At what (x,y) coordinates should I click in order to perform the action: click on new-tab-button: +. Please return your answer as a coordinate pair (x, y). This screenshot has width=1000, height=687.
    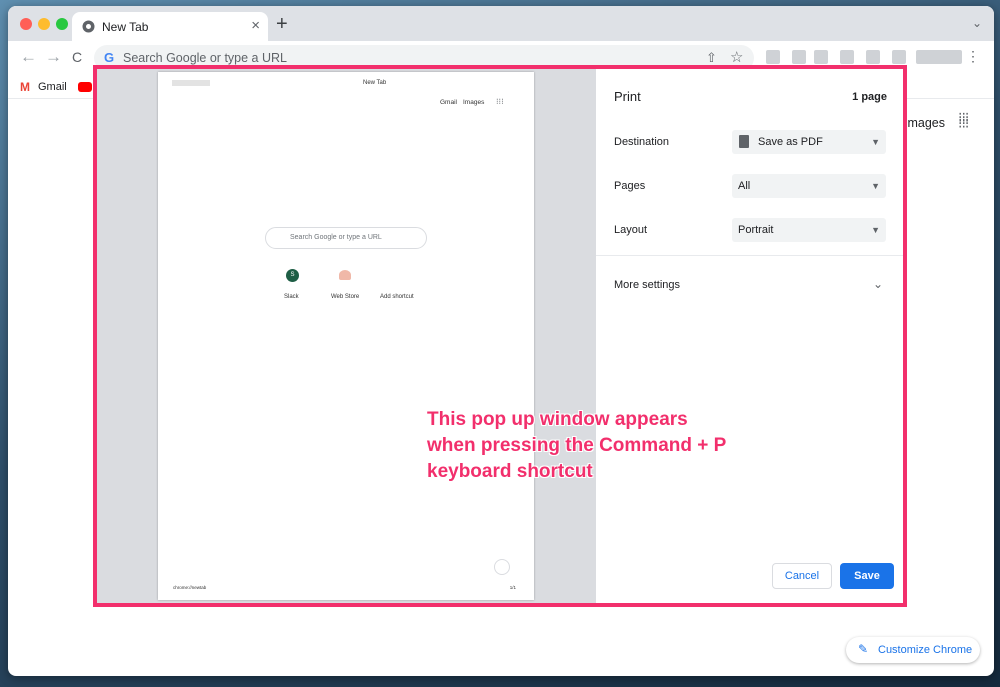
    Looking at the image, I should click on (282, 24).